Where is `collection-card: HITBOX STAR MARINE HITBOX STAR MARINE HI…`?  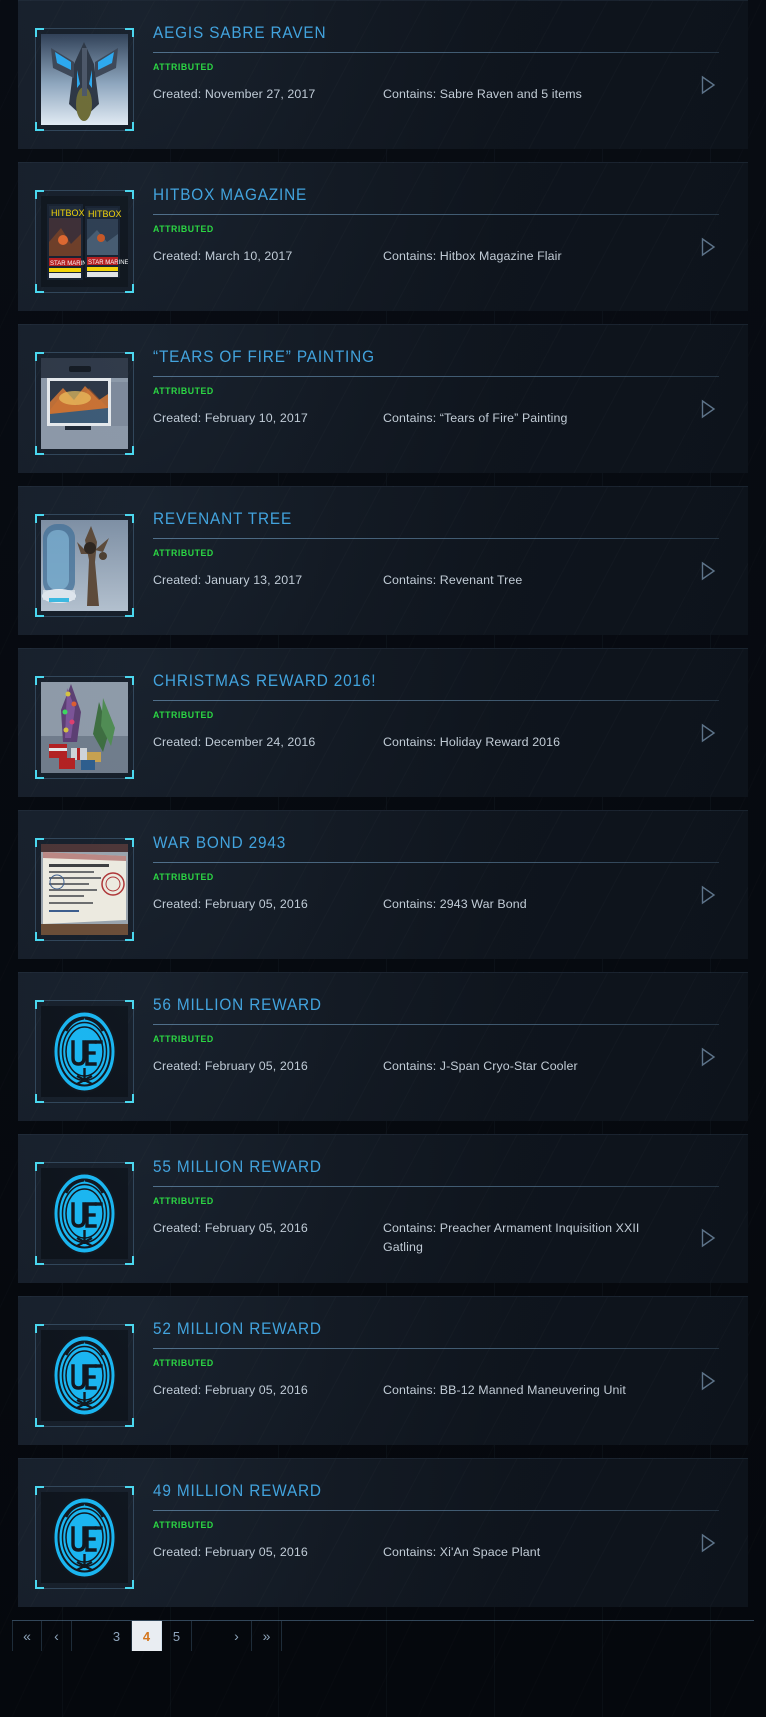
collection-card: HITBOX STAR MARINE HITBOX STAR MARINE HI… is located at coordinates (383, 236).